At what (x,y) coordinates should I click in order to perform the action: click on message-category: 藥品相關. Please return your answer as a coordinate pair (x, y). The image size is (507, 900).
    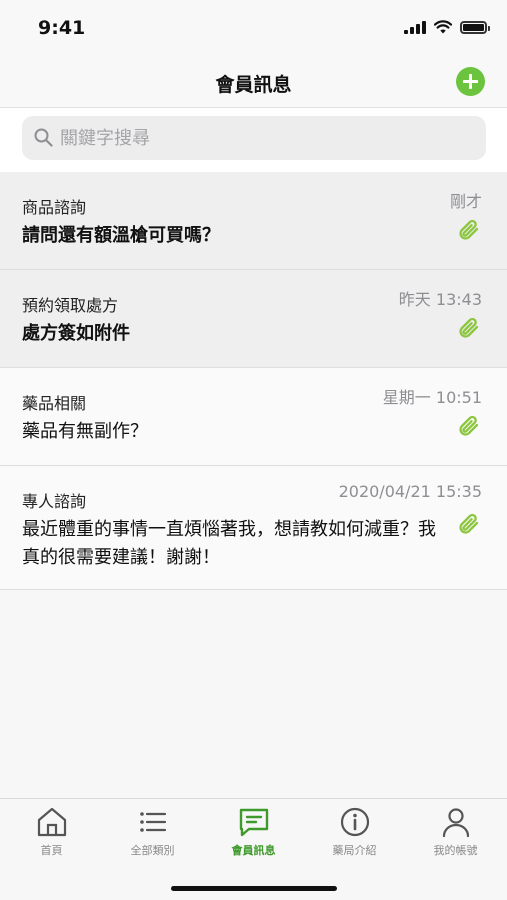
    Looking at the image, I should click on (54, 403).